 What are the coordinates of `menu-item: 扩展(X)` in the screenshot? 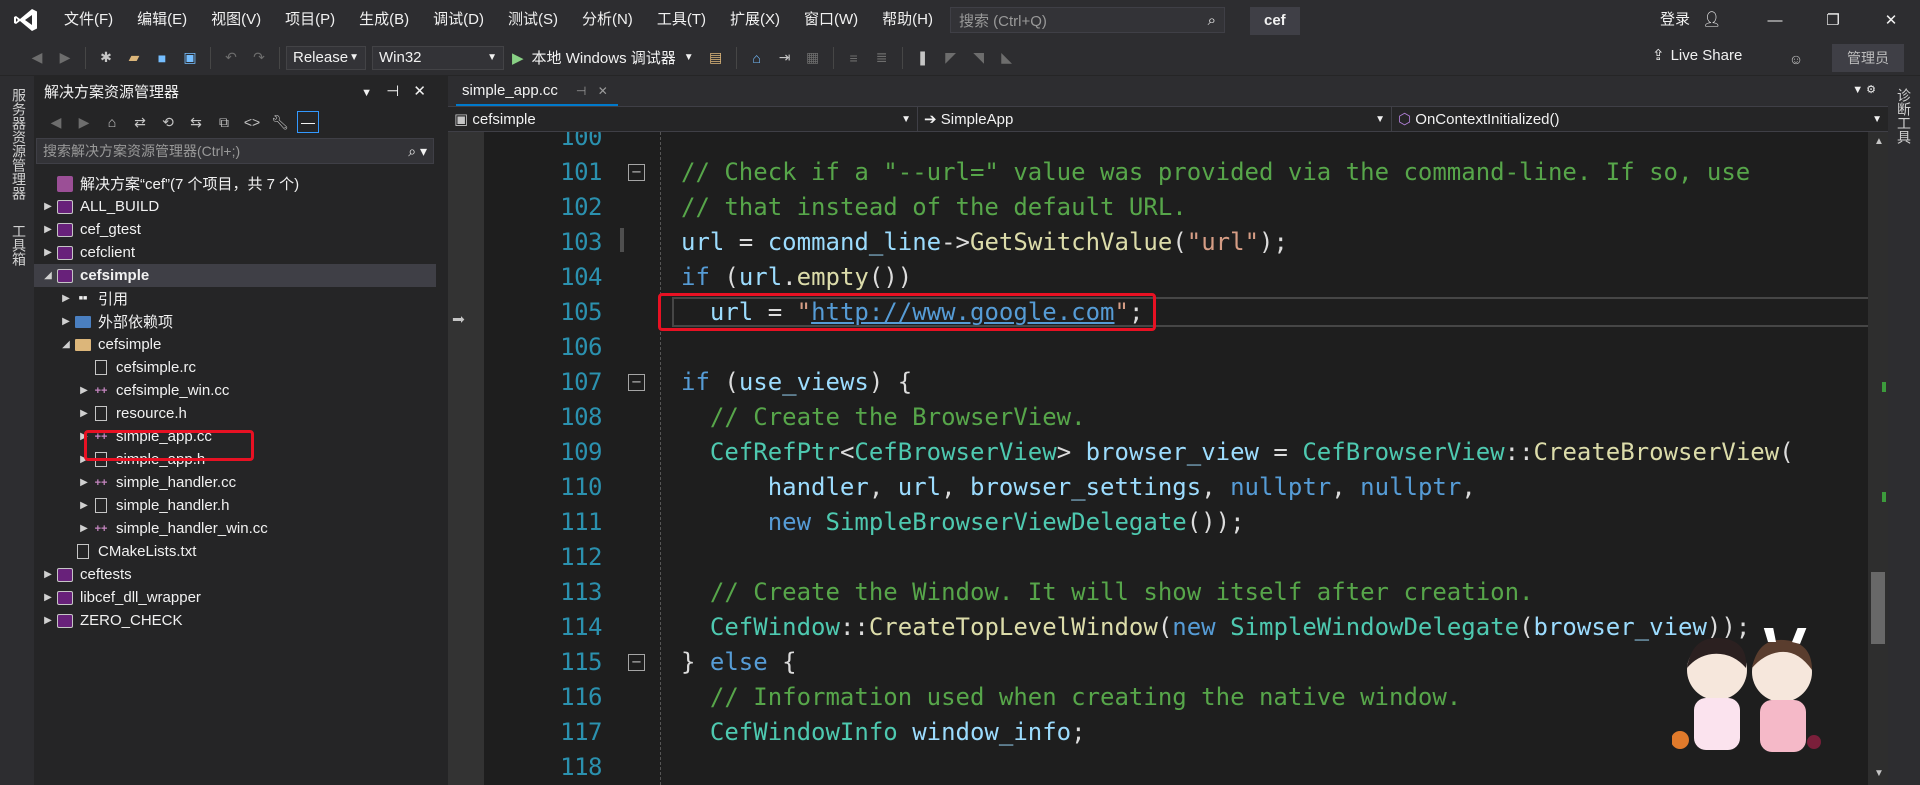 It's located at (755, 20).